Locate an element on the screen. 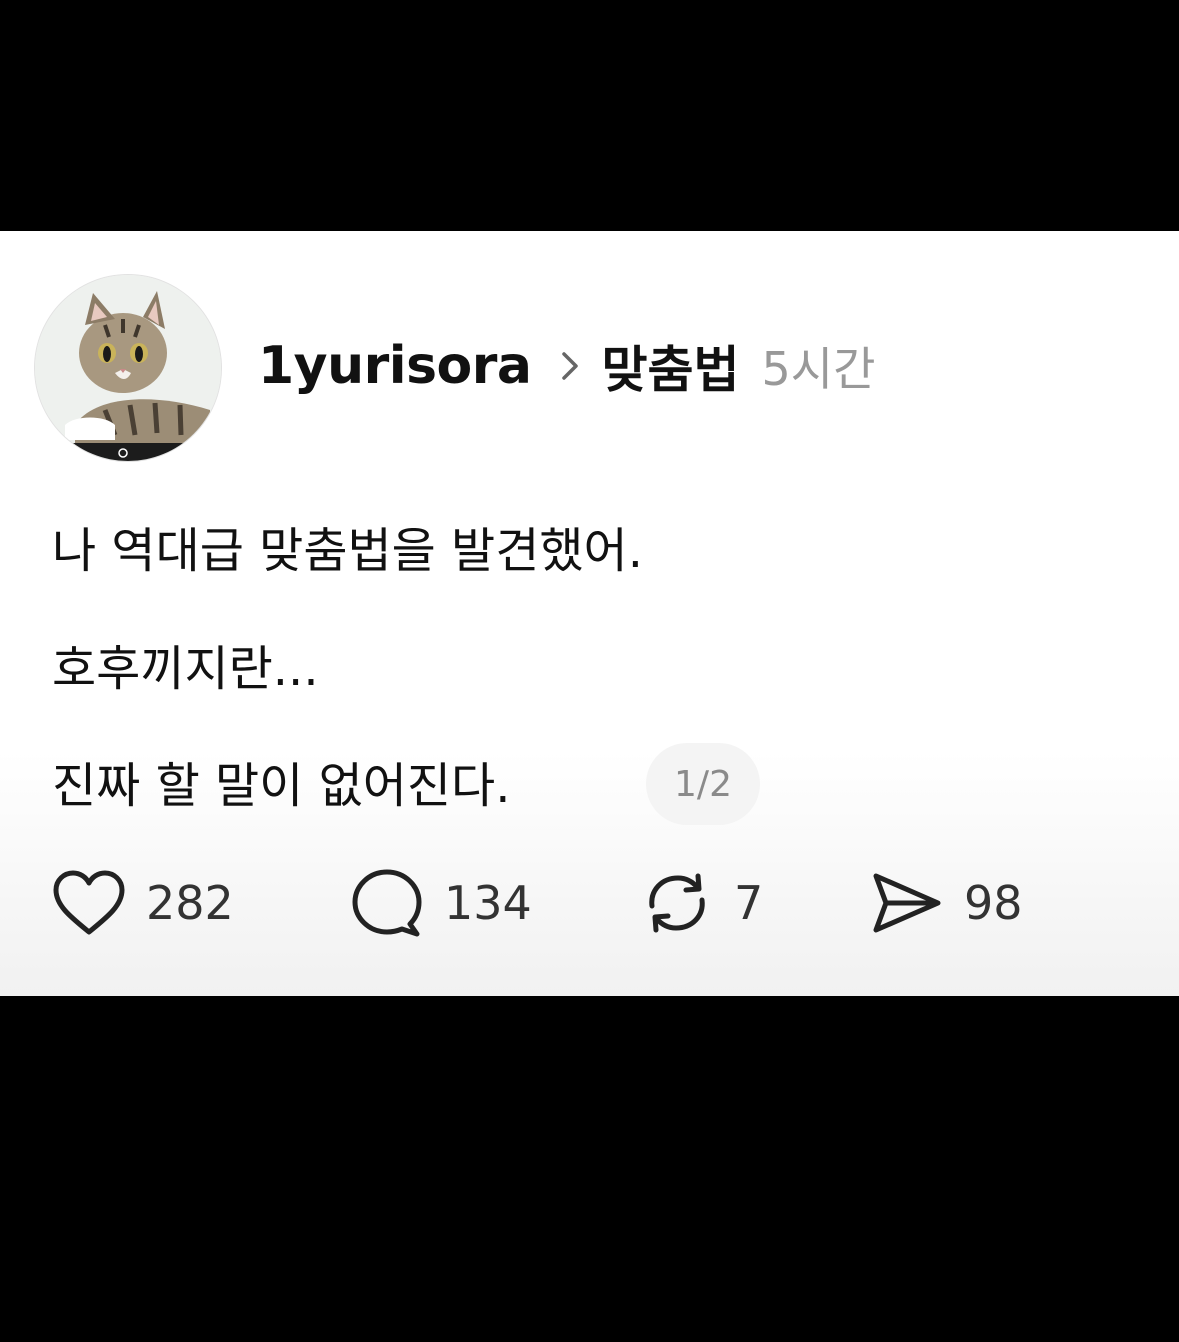  avatar is located at coordinates (128, 368).